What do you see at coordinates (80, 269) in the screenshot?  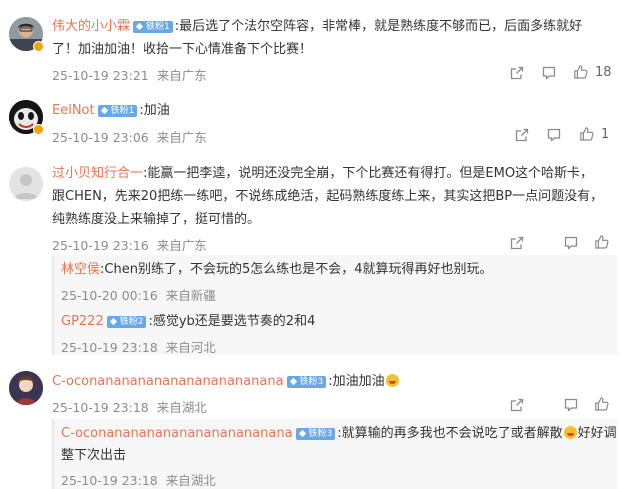 I see `username-link: 林空侯` at bounding box center [80, 269].